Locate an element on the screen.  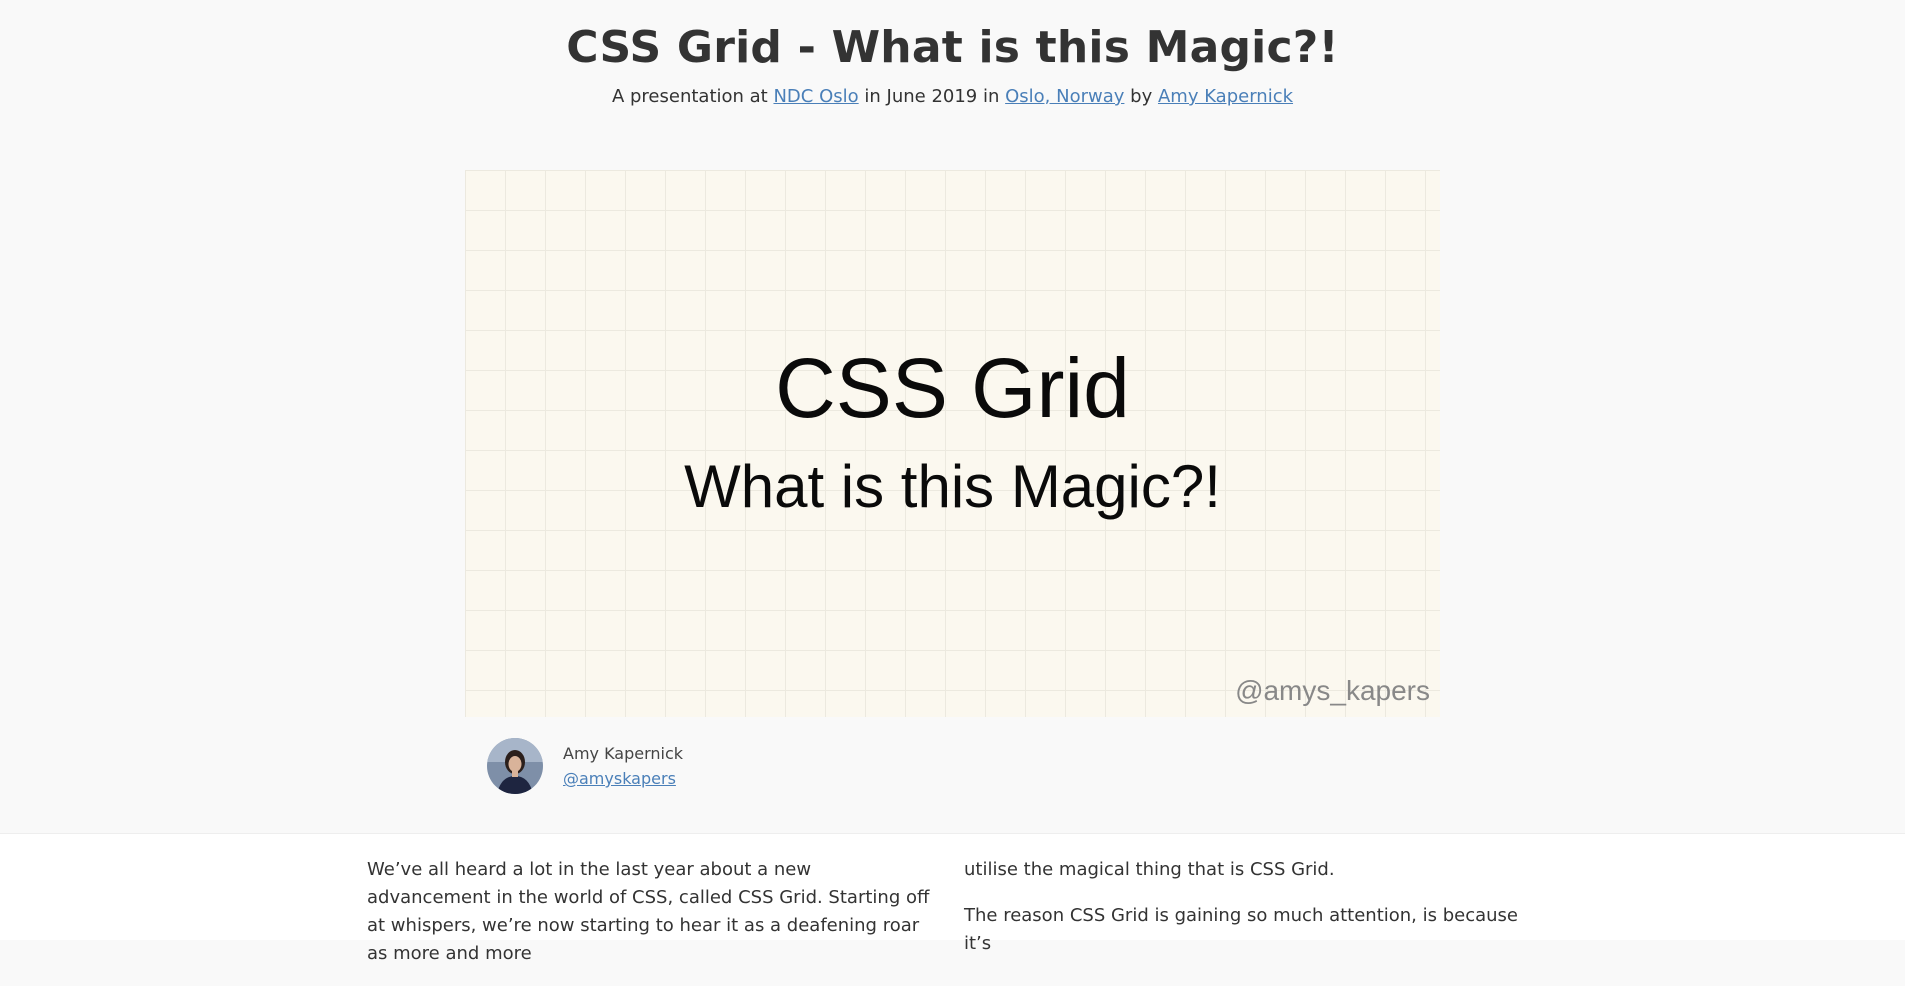
author-text: Amy Kapernick @amyskapers is located at coordinates (623, 766).